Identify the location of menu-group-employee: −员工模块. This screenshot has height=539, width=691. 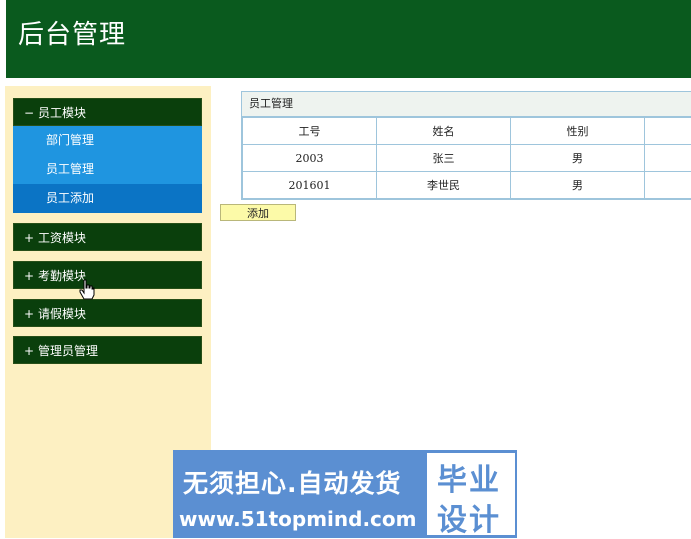
(107, 112).